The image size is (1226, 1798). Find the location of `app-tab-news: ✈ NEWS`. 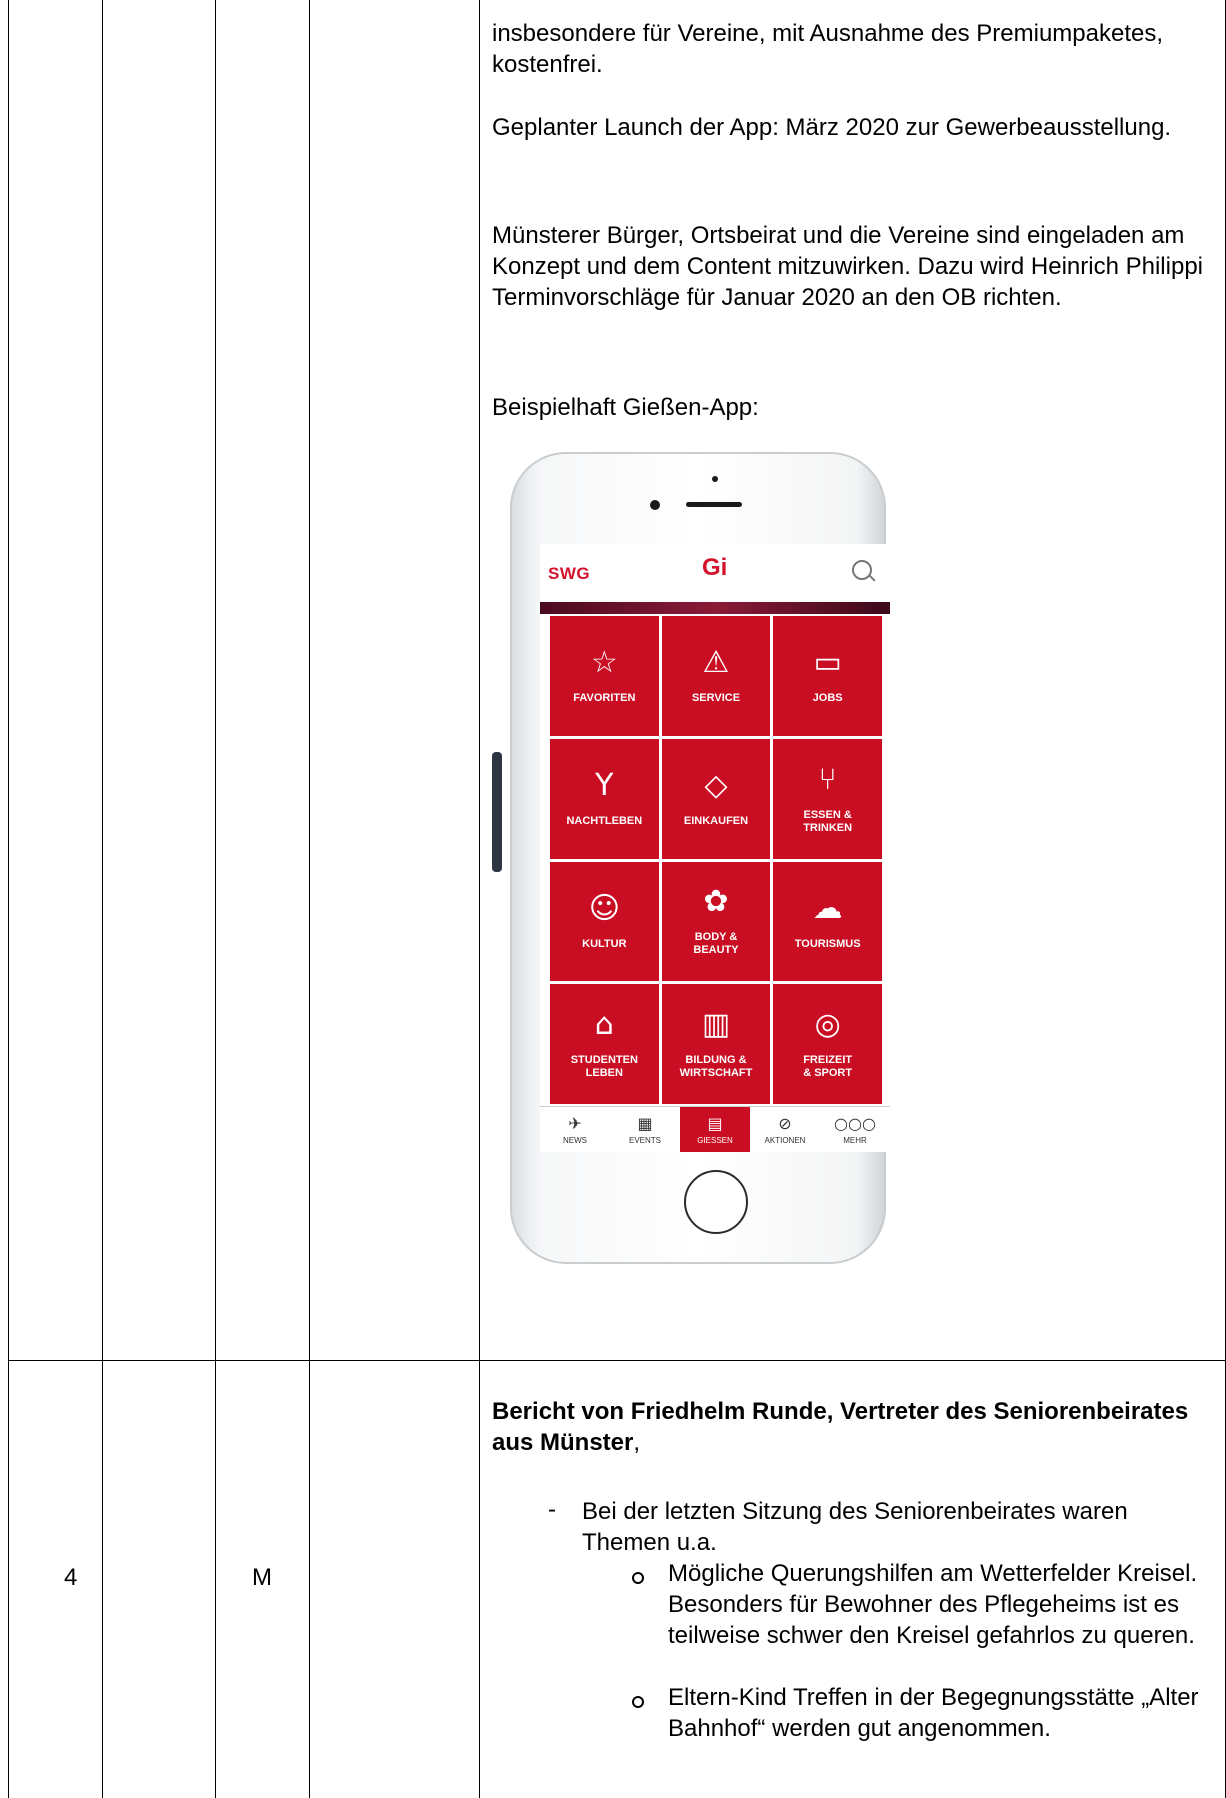

app-tab-news: ✈ NEWS is located at coordinates (575, 1129).